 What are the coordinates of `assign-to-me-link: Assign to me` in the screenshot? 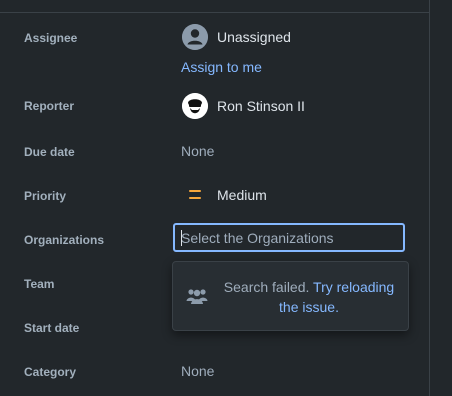 It's located at (221, 67).